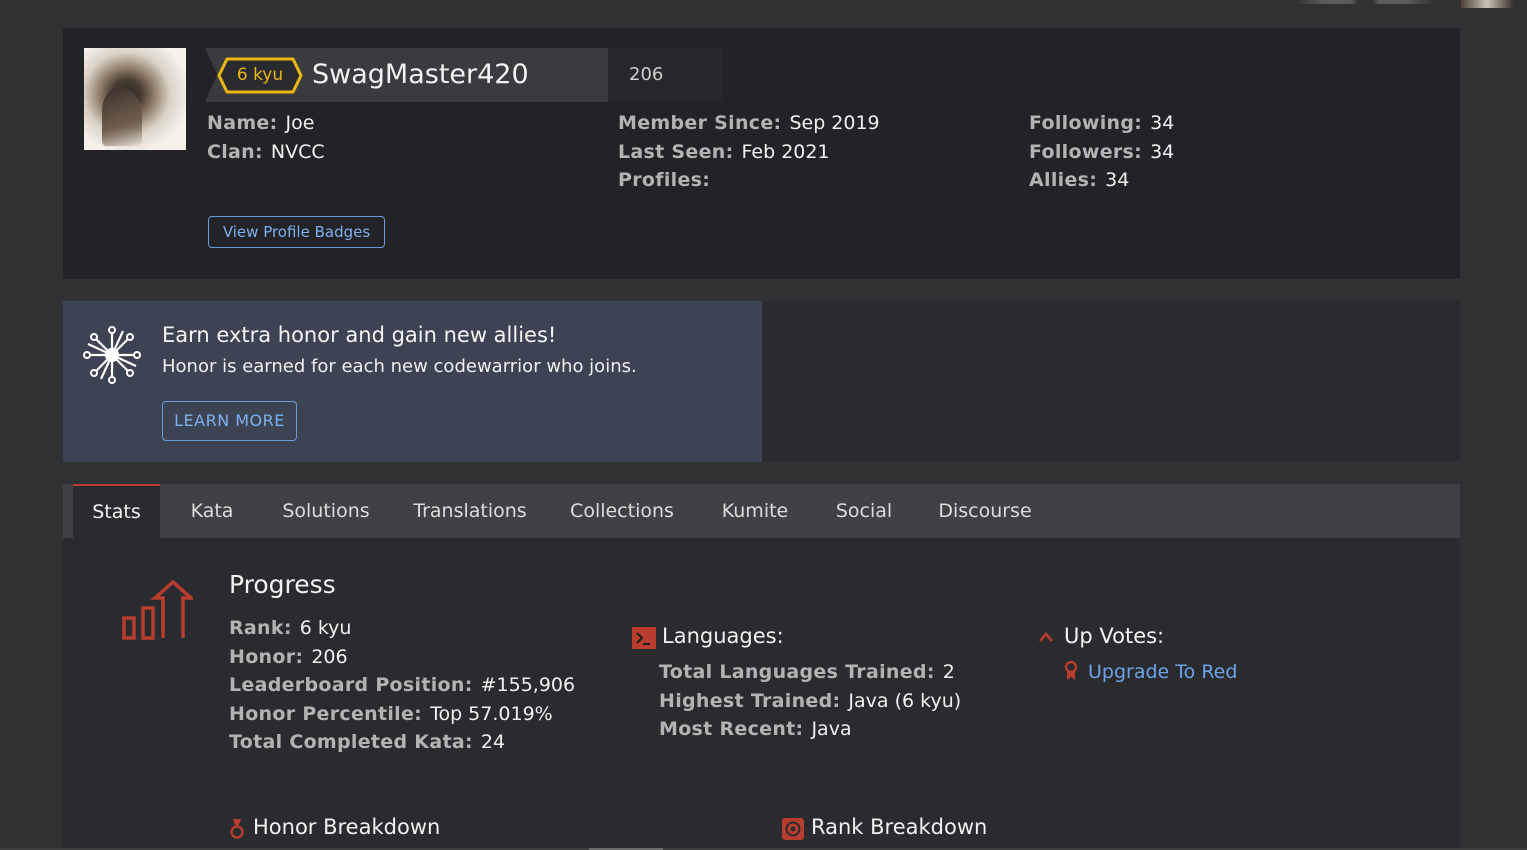 The width and height of the screenshot is (1527, 850). Describe the element at coordinates (644, 638) in the screenshot. I see `terminal-icon` at that location.